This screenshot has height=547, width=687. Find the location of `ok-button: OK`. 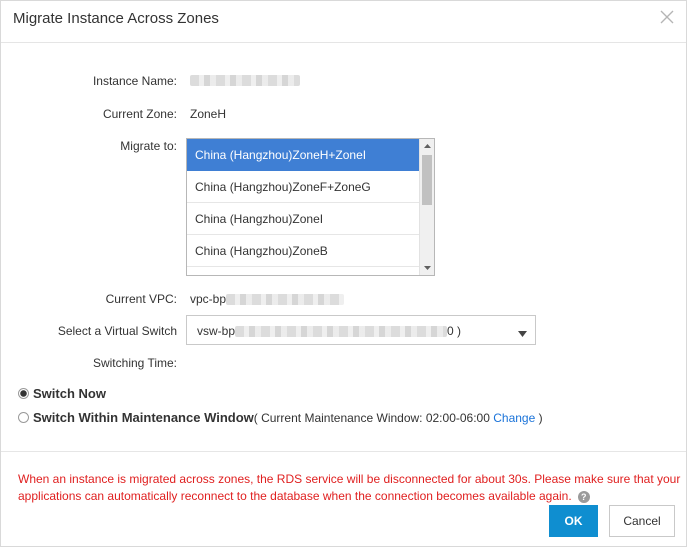

ok-button: OK is located at coordinates (573, 521).